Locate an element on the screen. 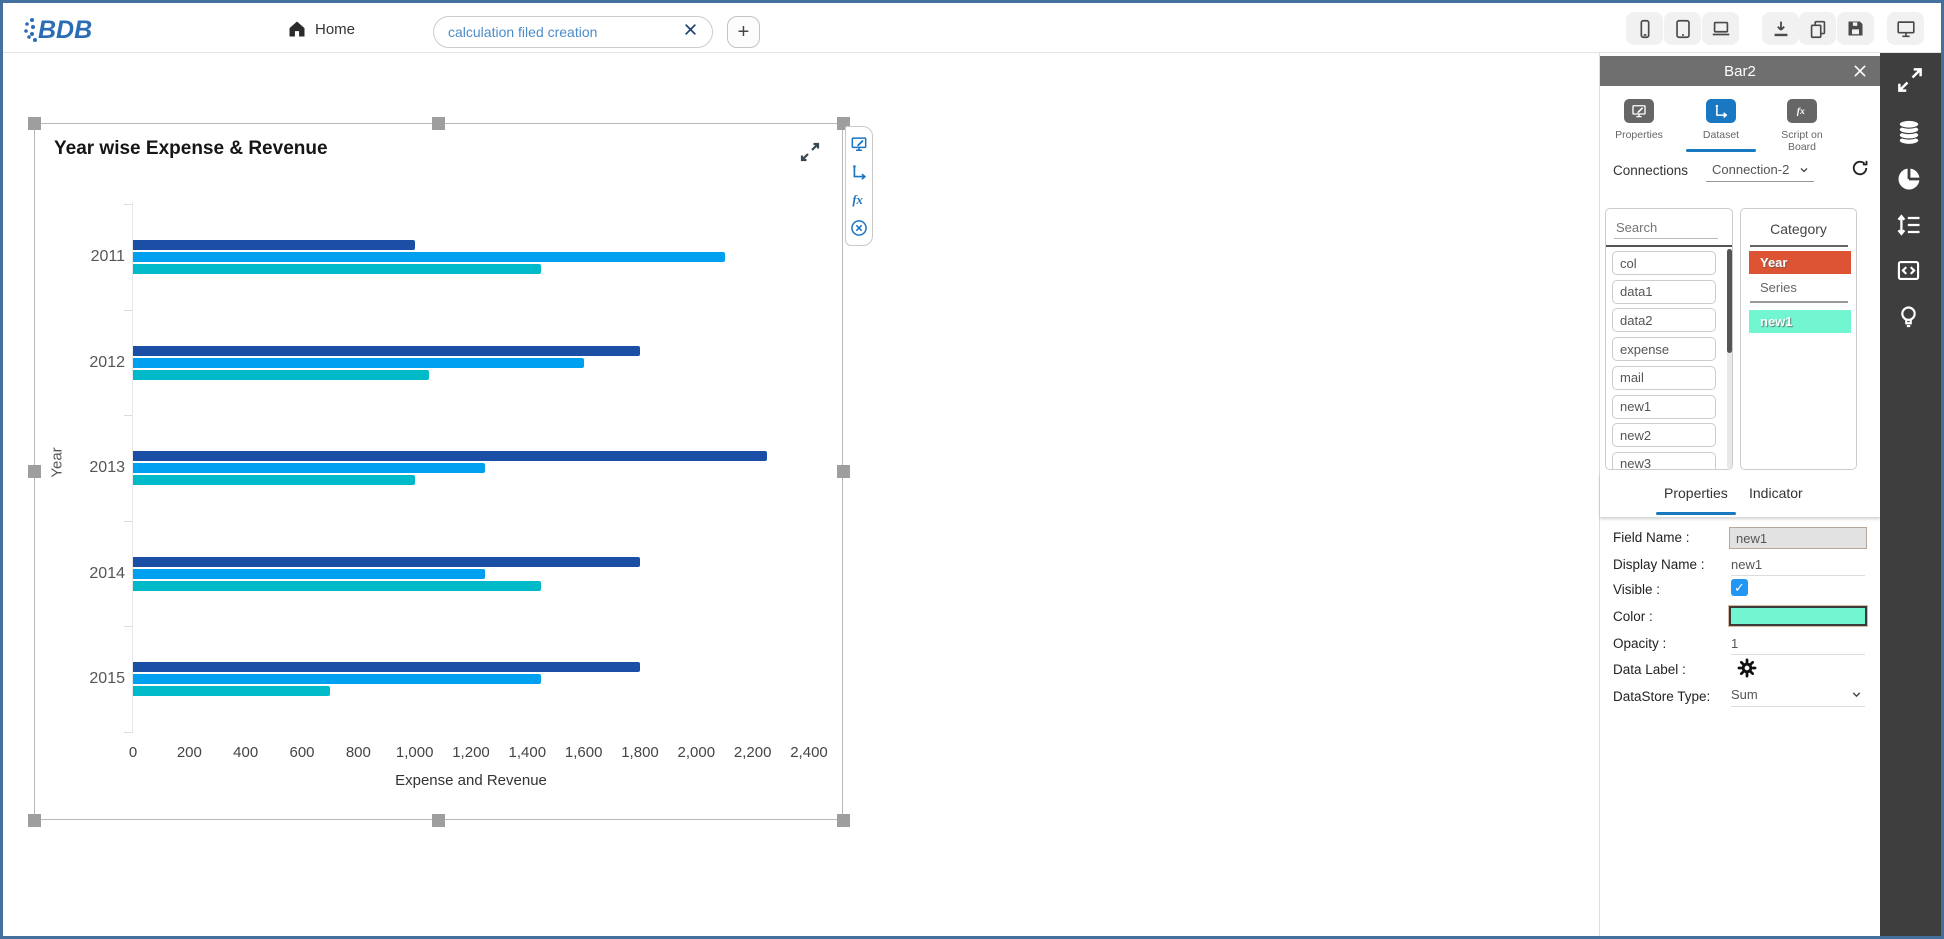 The height and width of the screenshot is (939, 1944). color-swatch is located at coordinates (1798, 616).